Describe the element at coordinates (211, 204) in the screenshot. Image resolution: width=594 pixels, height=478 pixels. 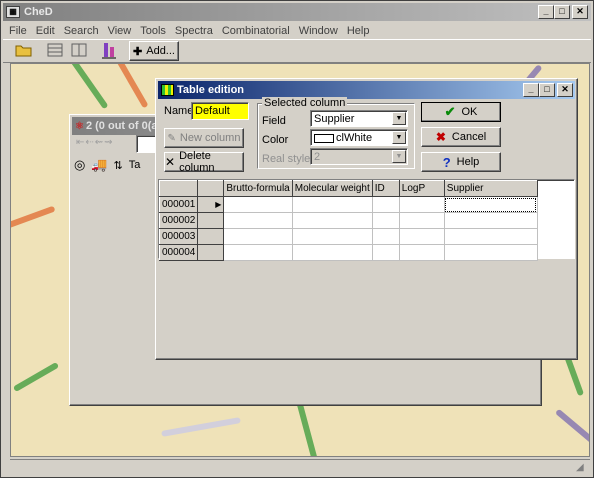
I see `current-row-icon: ▶` at that location.